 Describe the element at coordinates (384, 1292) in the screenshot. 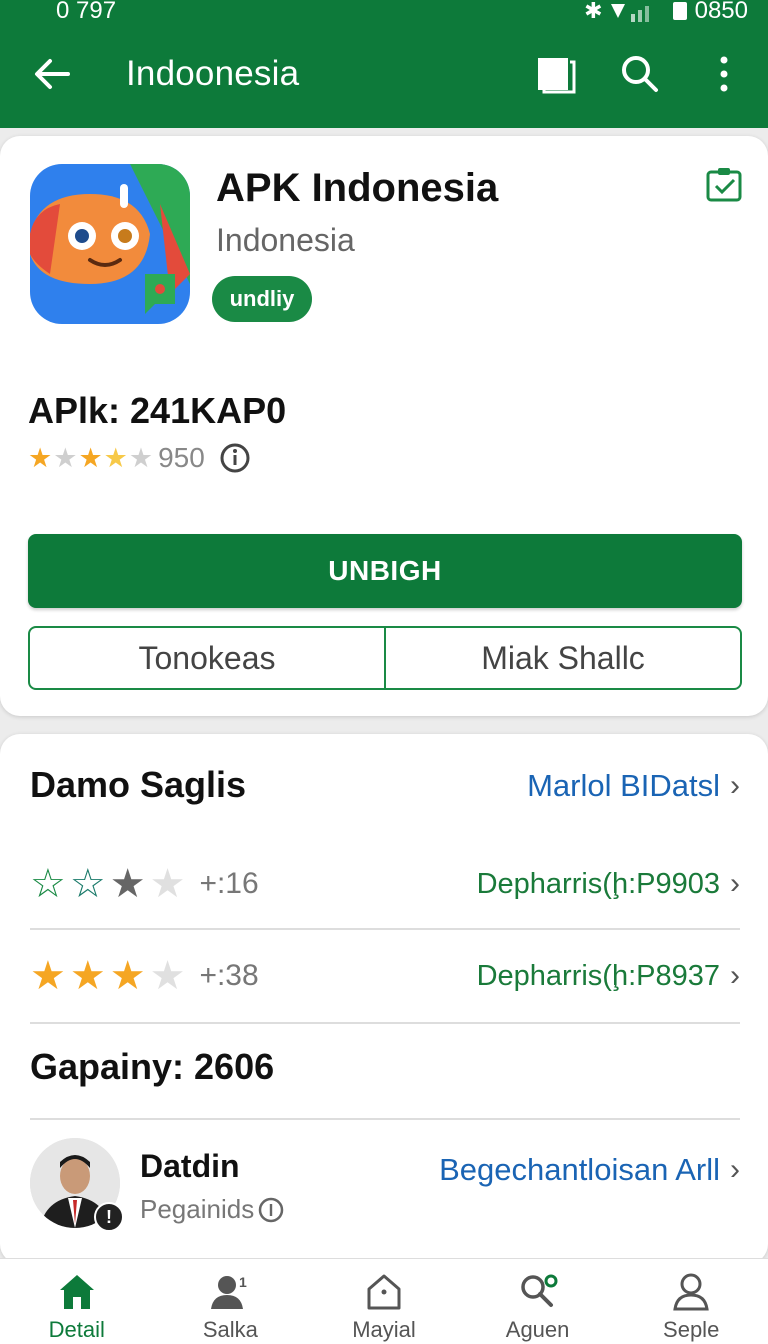

I see `house-outline-icon` at that location.